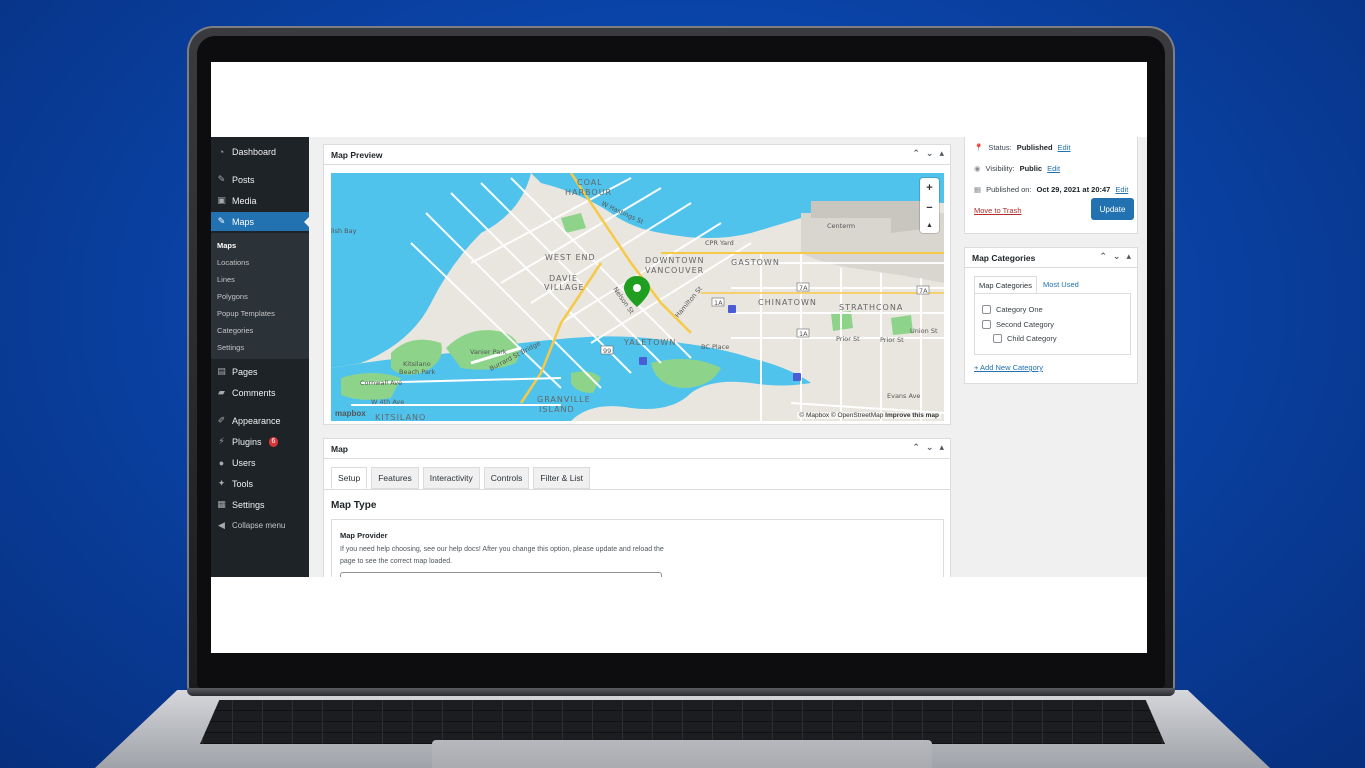 The height and width of the screenshot is (768, 1365). Describe the element at coordinates (681, 692) in the screenshot. I see `laptop-hinge` at that location.